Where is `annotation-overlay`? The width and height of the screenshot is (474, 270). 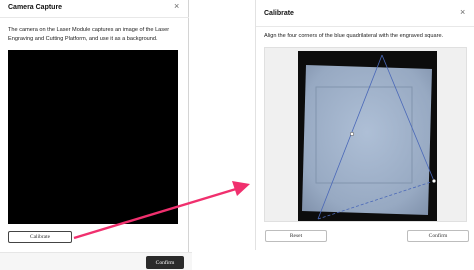
annotation-overlay is located at coordinates (161, 210).